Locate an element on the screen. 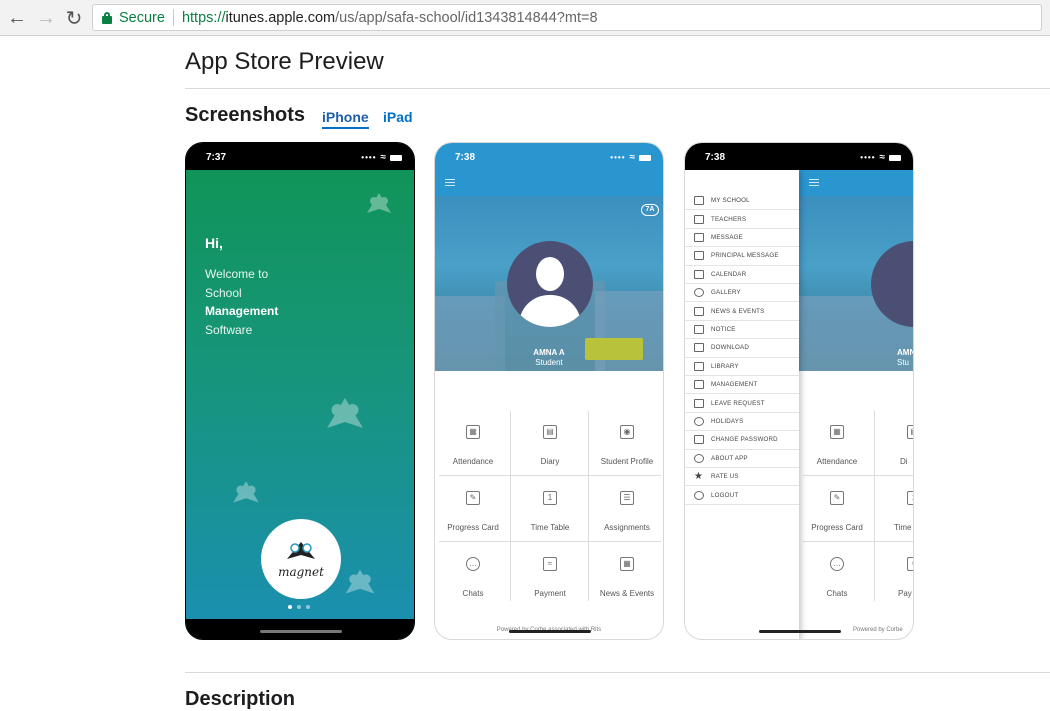 This screenshot has height=711, width=1050. student-role: Stu is located at coordinates (903, 362).